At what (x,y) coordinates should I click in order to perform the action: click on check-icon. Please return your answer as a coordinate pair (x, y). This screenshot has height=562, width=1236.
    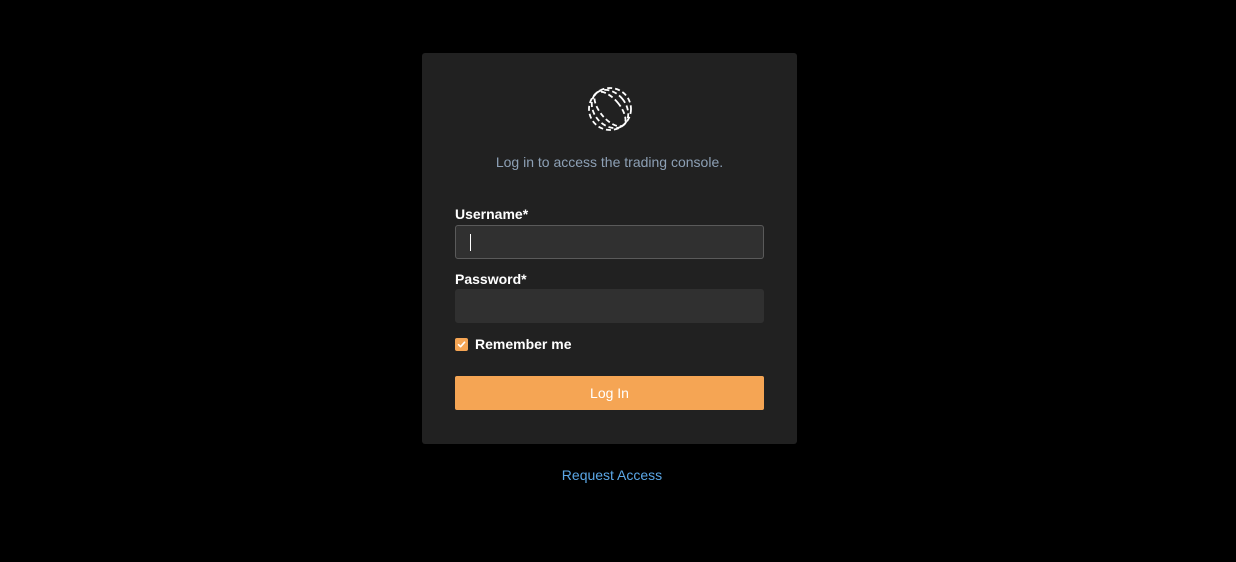
    Looking at the image, I should click on (461, 344).